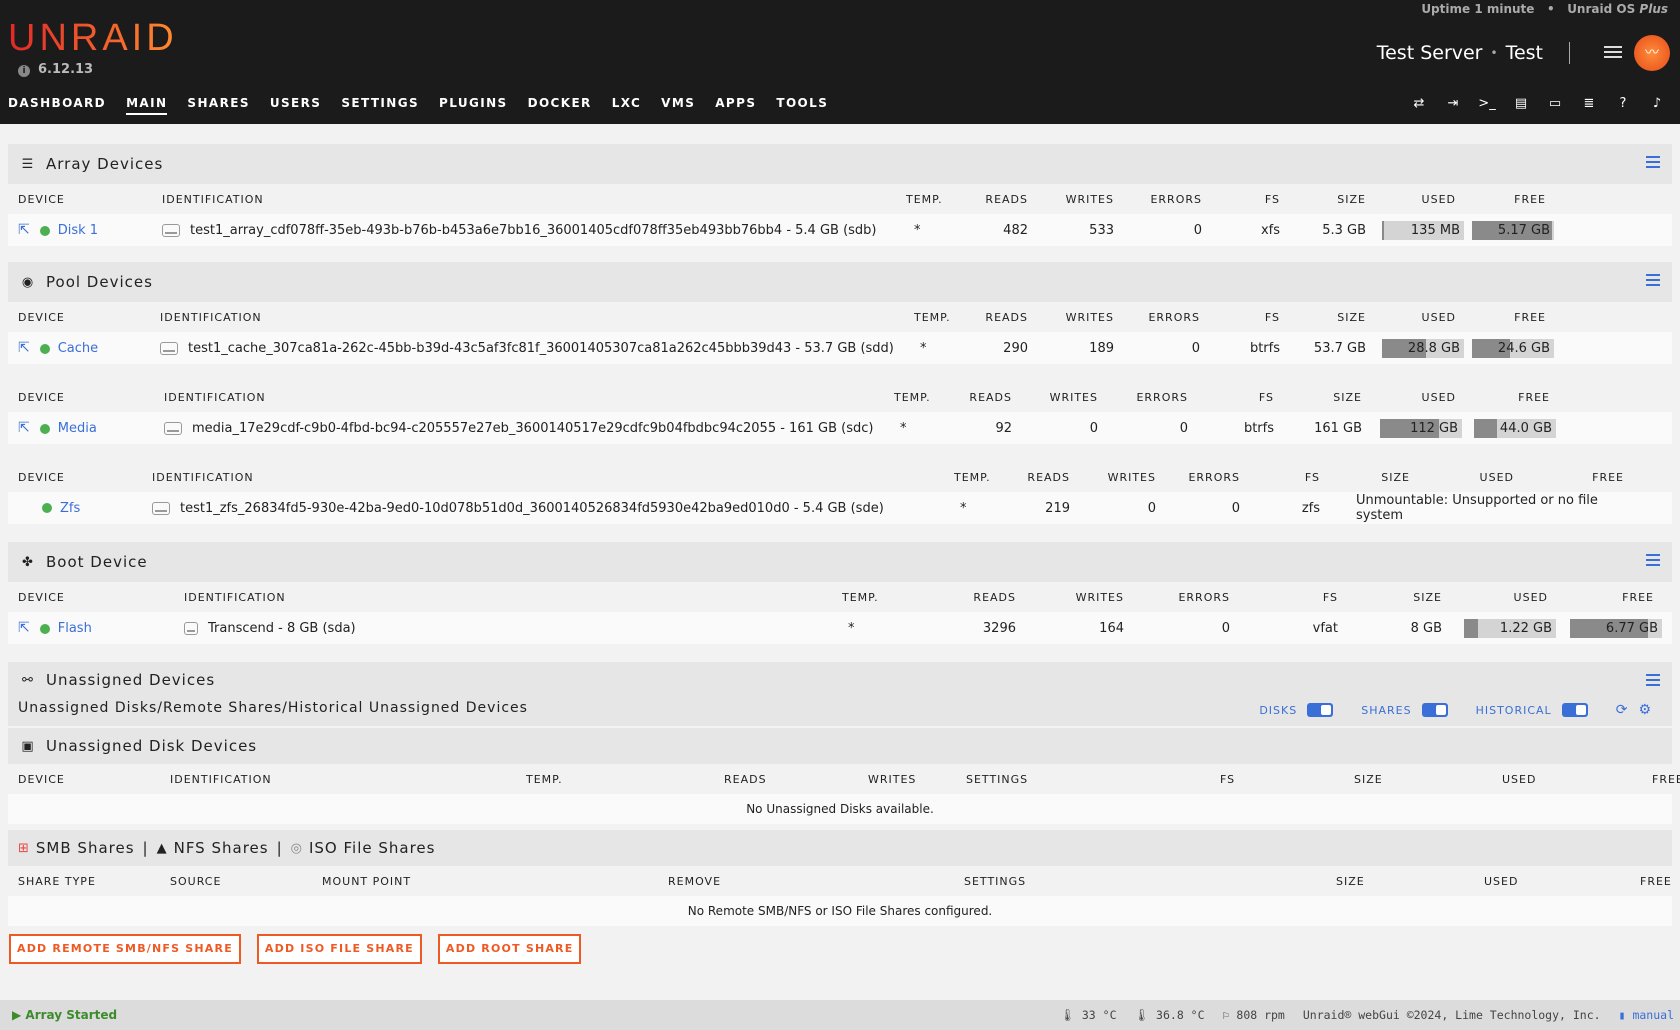  I want to click on unassigned-disk-header: ▣ Unassigned Disk Devices, so click(840, 746).